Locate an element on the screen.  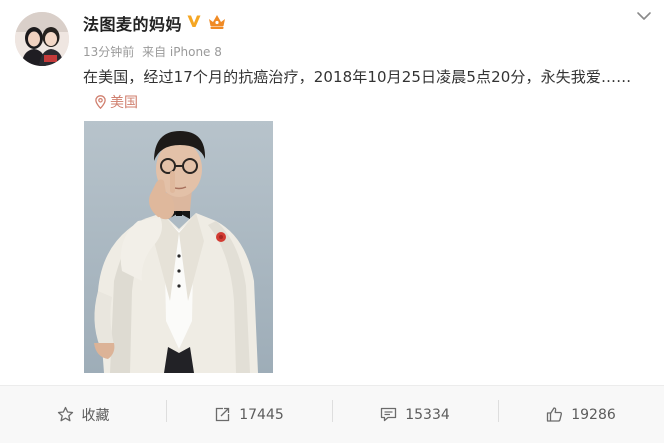
location-tag: 美国 is located at coordinates (116, 102).